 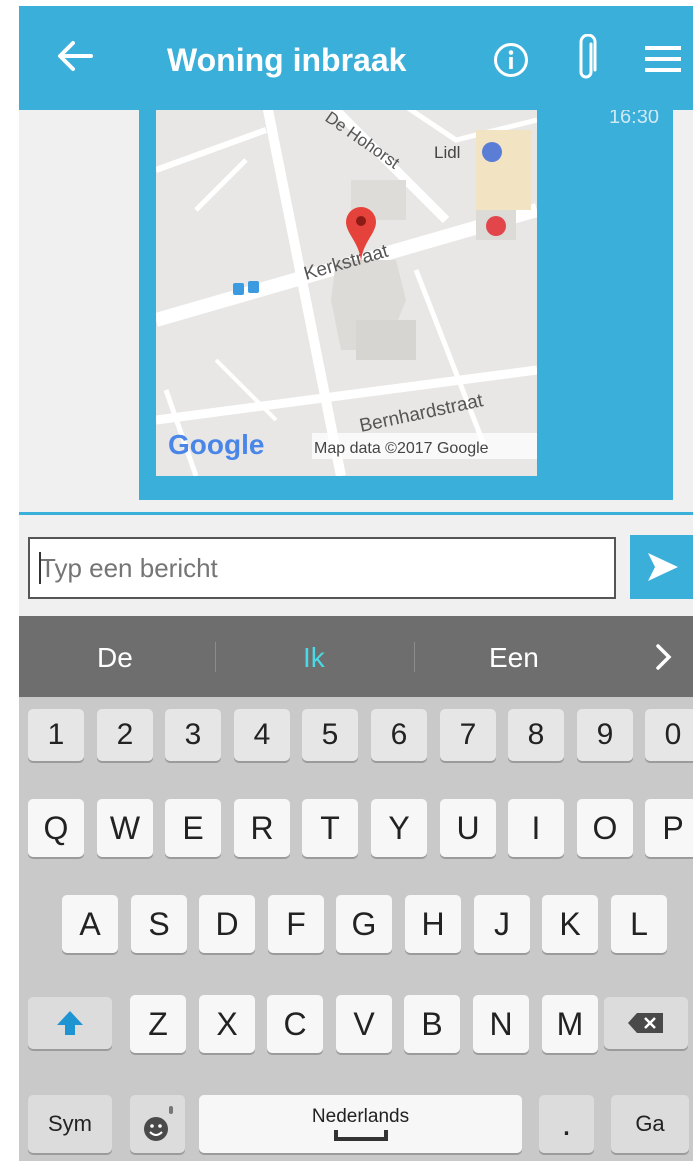 What do you see at coordinates (227, 924) in the screenshot?
I see `key-d: D` at bounding box center [227, 924].